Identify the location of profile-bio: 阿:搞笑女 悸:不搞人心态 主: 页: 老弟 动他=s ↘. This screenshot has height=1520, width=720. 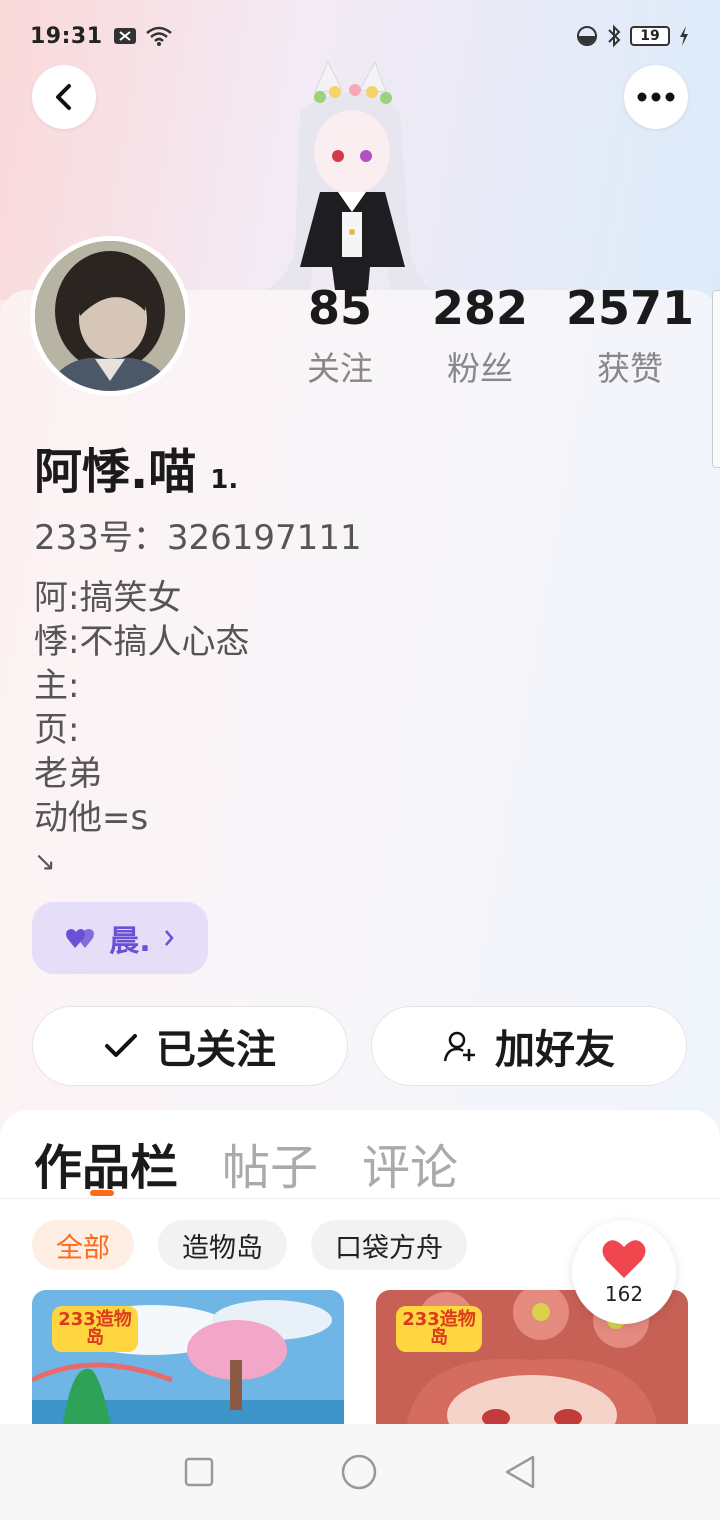
(141, 730).